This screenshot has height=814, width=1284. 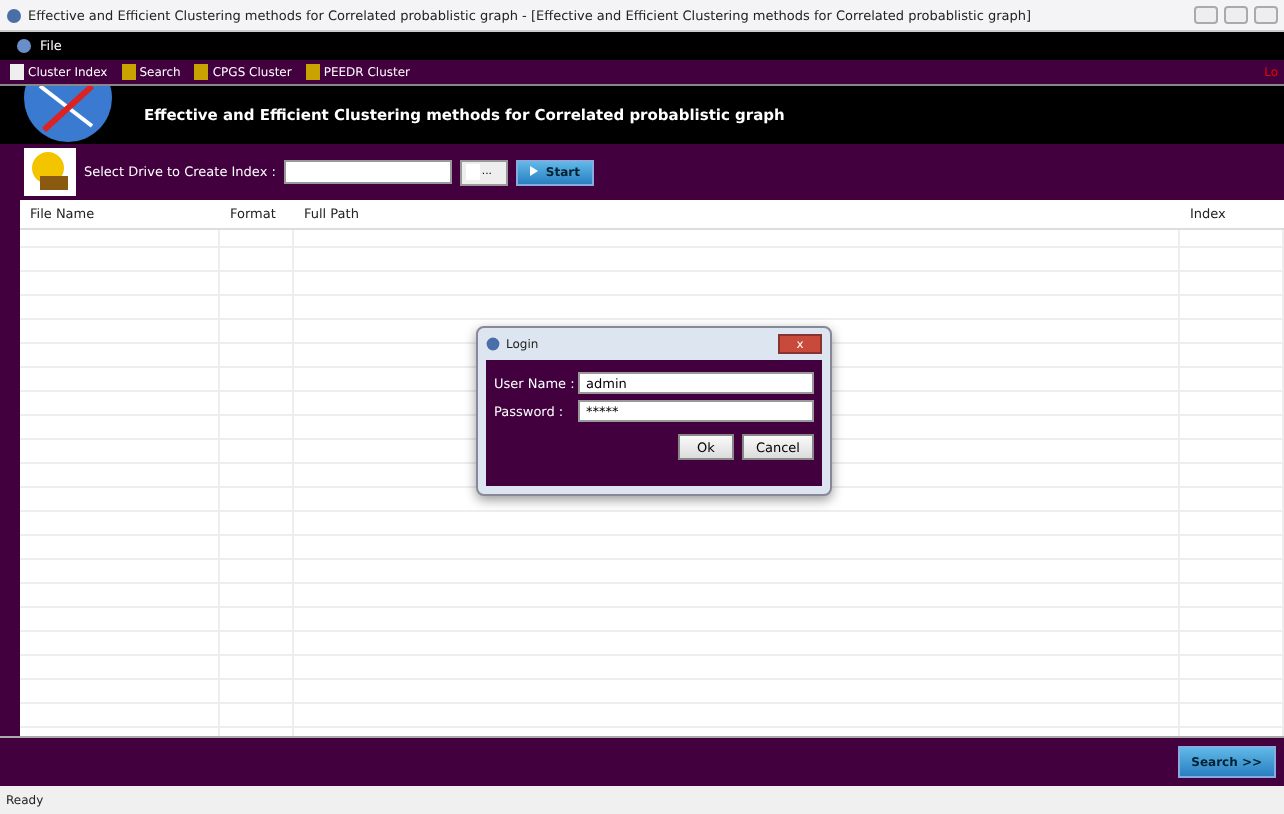 I want to click on drive-field, so click(x=367, y=172).